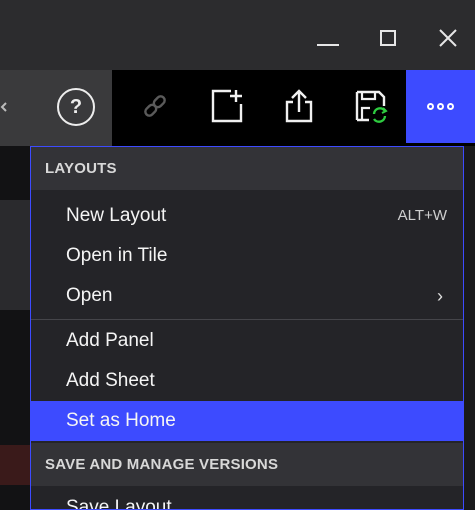  I want to click on maximize-button, so click(388, 38).